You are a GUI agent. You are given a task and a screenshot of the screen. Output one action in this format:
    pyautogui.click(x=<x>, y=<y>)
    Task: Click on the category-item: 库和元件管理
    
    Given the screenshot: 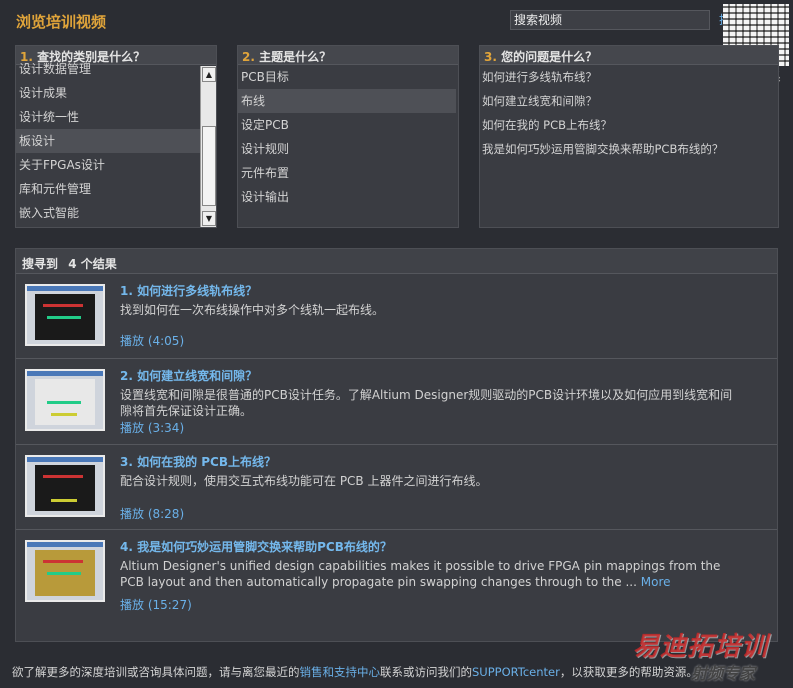 What is the action you would take?
    pyautogui.click(x=108, y=189)
    